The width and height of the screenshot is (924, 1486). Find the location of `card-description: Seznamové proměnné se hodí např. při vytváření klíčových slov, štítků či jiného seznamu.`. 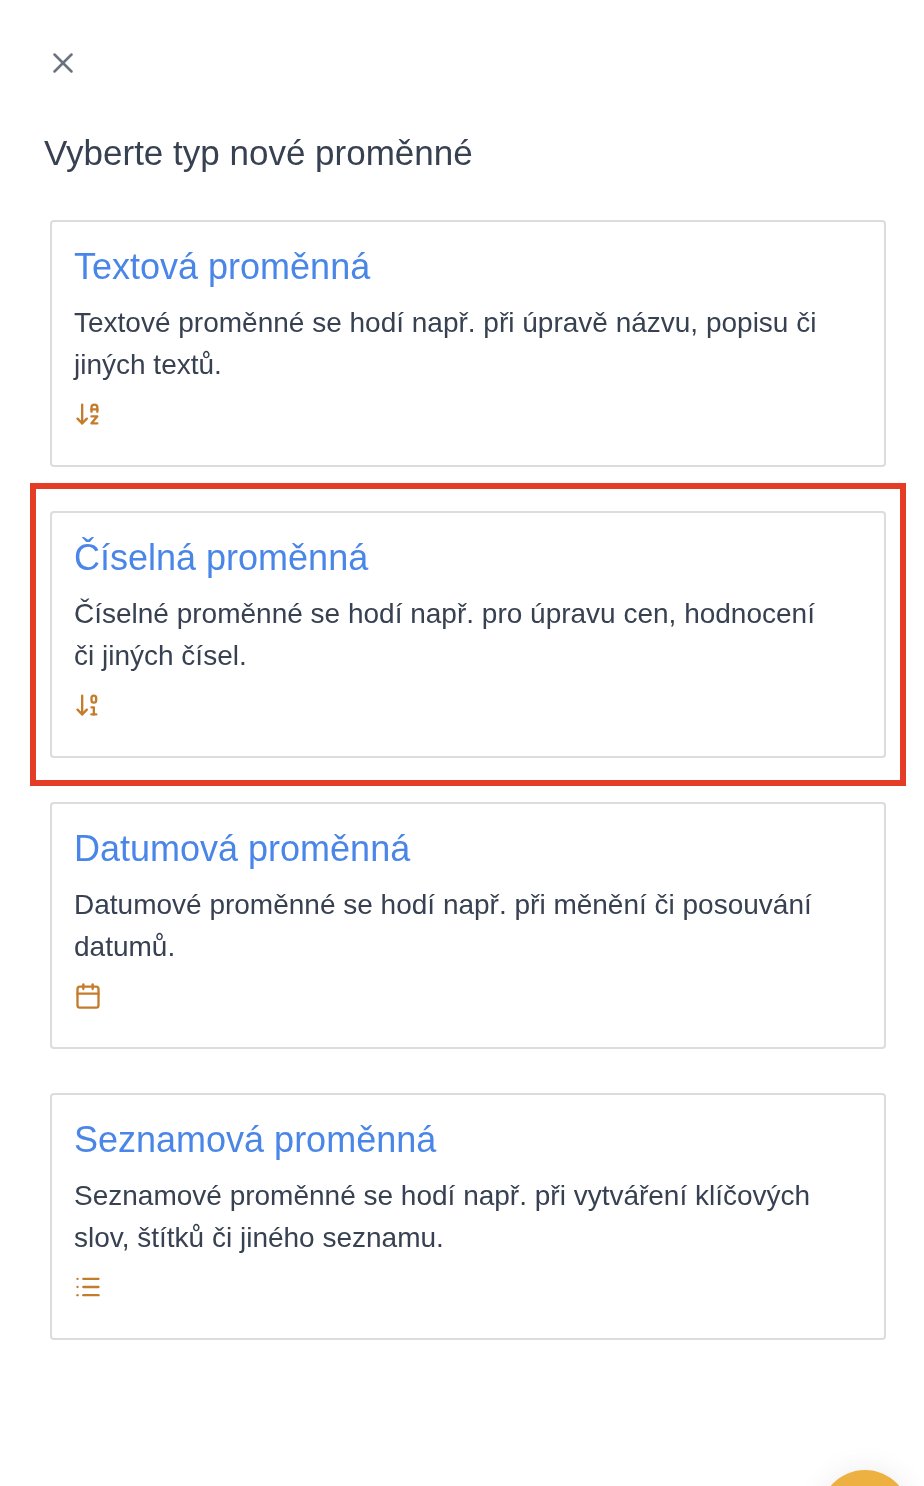

card-description: Seznamové proměnné se hodí např. při vytváření klíčových slov, štítků či jiného seznamu. is located at coordinates (443, 1216).